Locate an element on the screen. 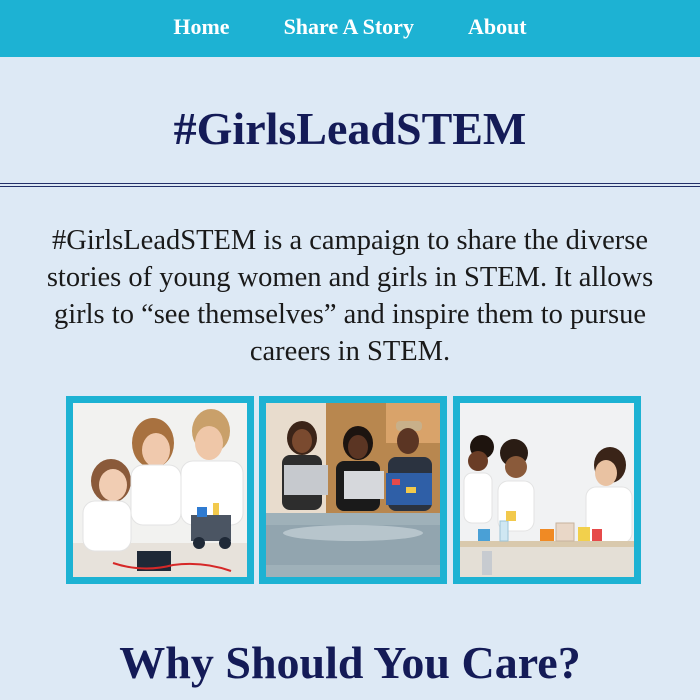  chemistry-photo is located at coordinates (547, 490).